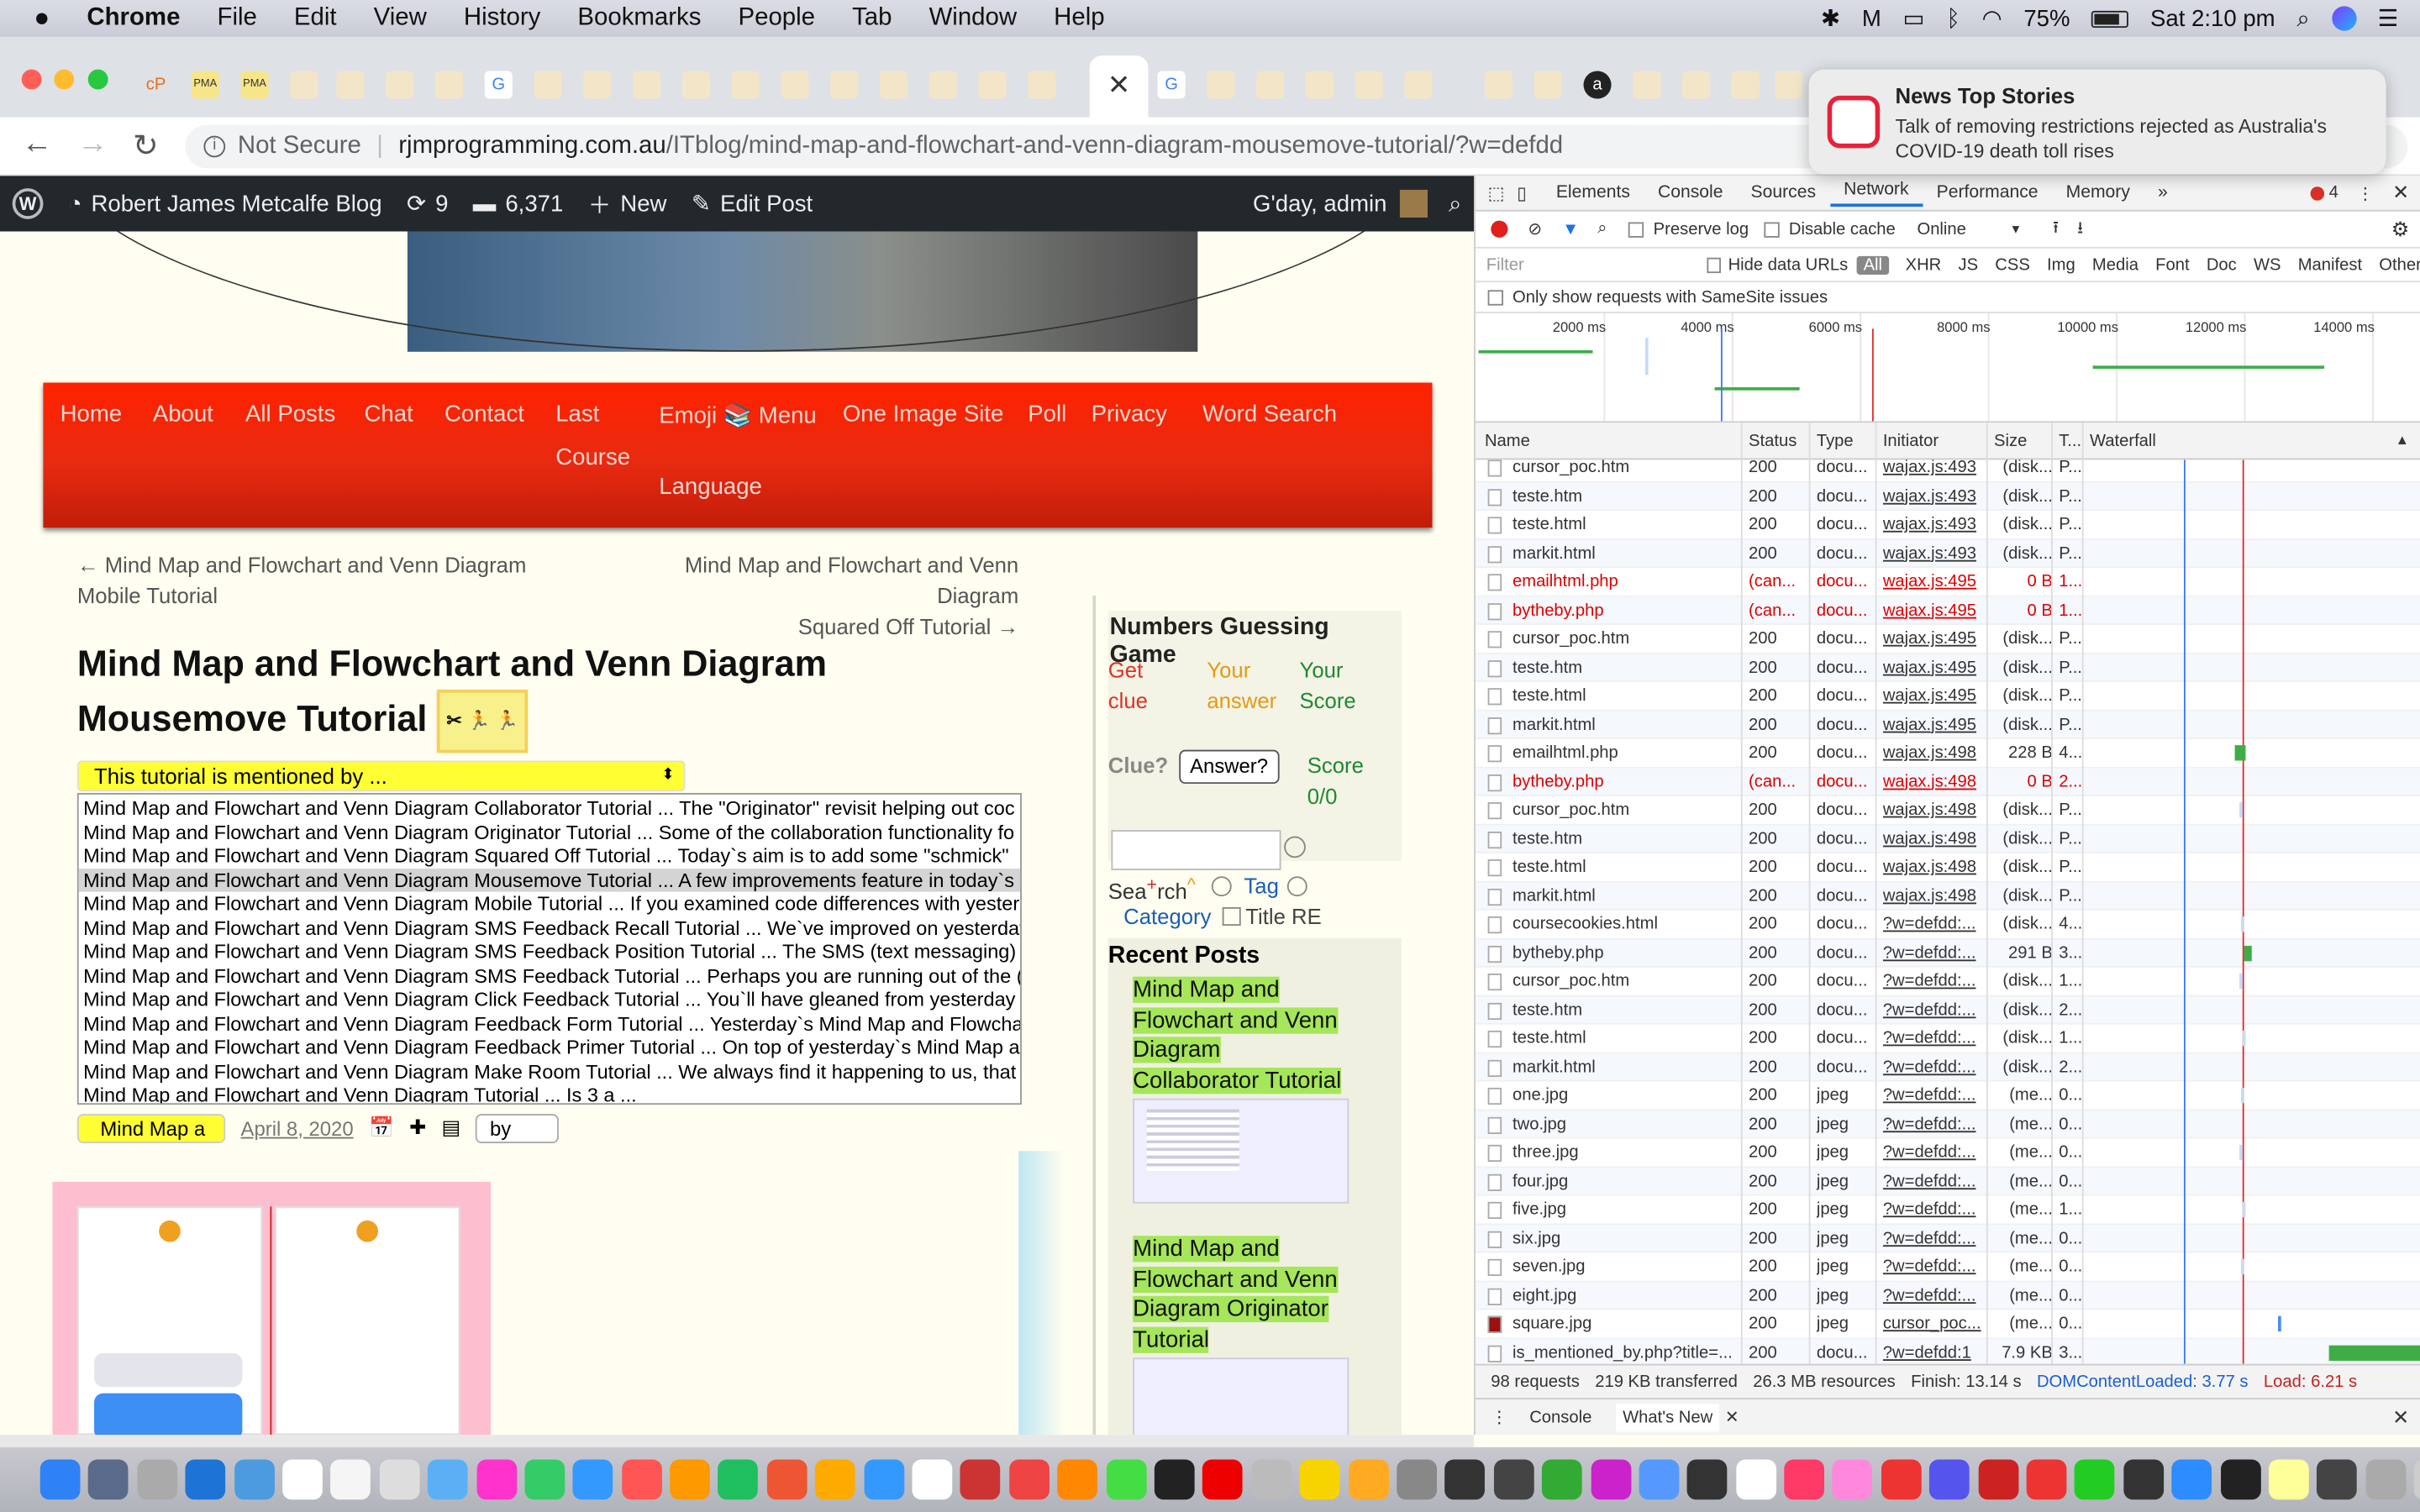 The width and height of the screenshot is (2420, 1512). What do you see at coordinates (2343, 18) in the screenshot?
I see `siri-icon` at bounding box center [2343, 18].